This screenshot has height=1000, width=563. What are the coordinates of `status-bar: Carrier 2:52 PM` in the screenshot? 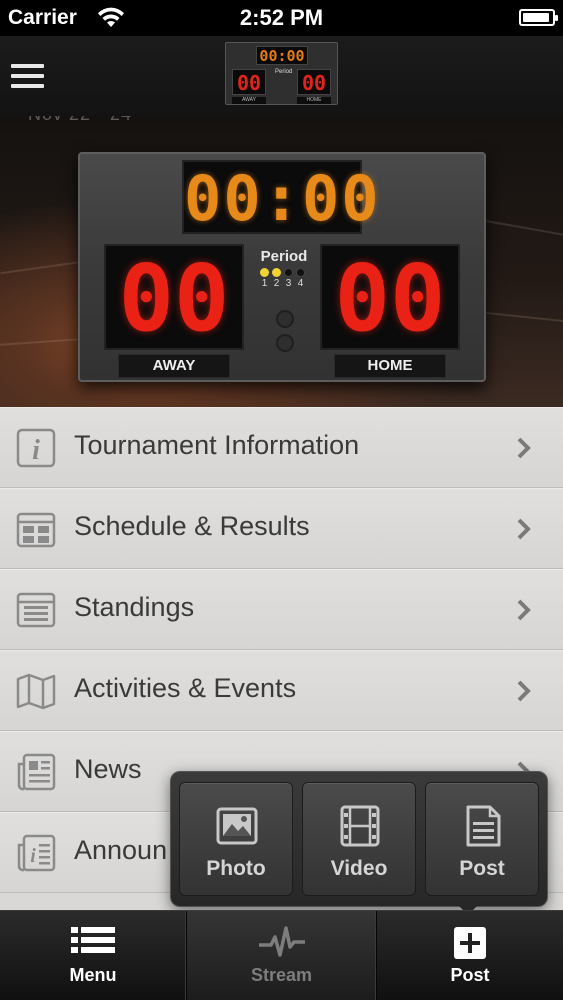 It's located at (281, 18).